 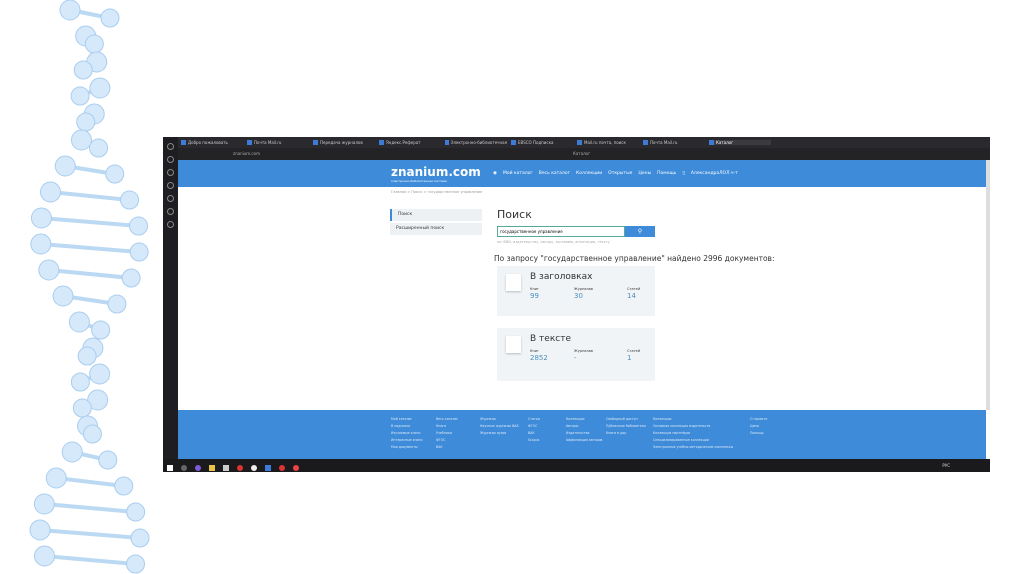 I want to click on footer-link: Журналы вузов, so click(x=499, y=433).